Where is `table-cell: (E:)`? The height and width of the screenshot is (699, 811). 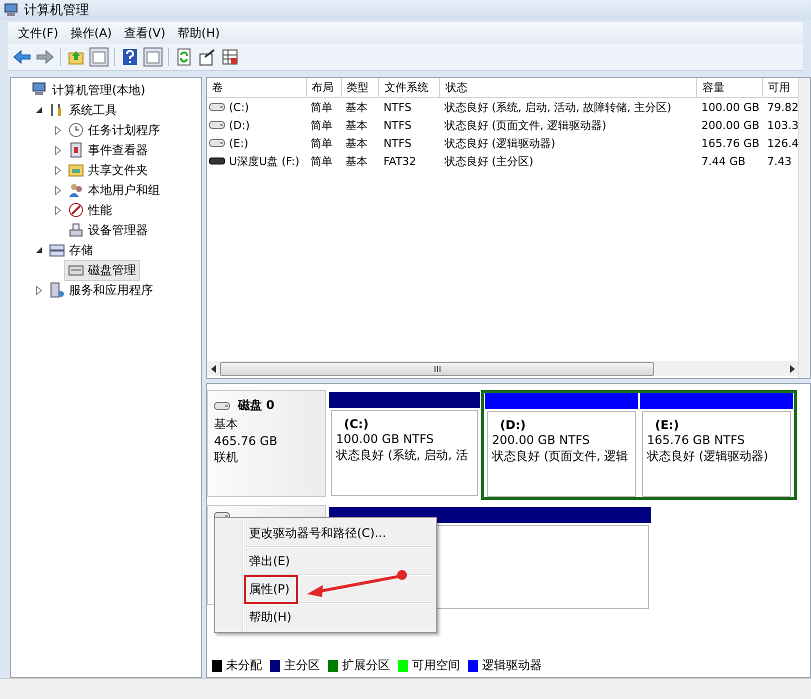
table-cell: (E:) is located at coordinates (238, 143).